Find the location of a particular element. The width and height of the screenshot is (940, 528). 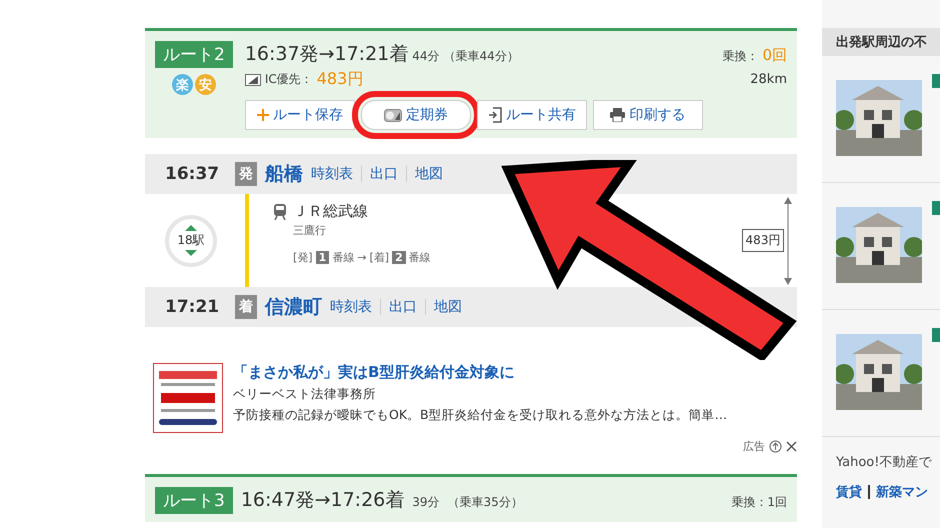

departure-time: 16:37 is located at coordinates (192, 174).